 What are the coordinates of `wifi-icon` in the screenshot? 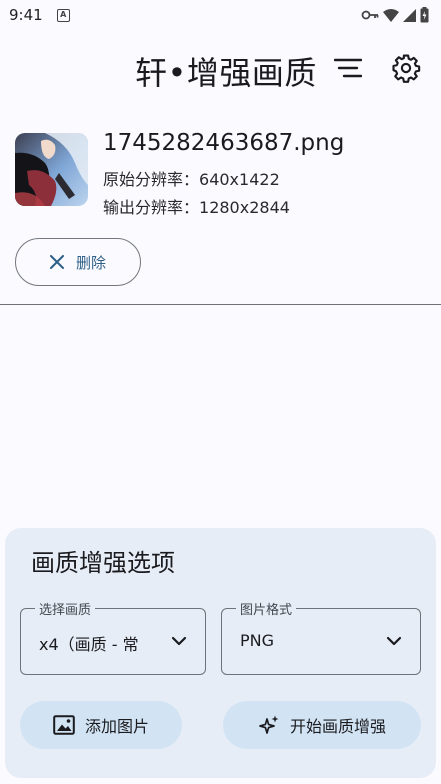 It's located at (391, 15).